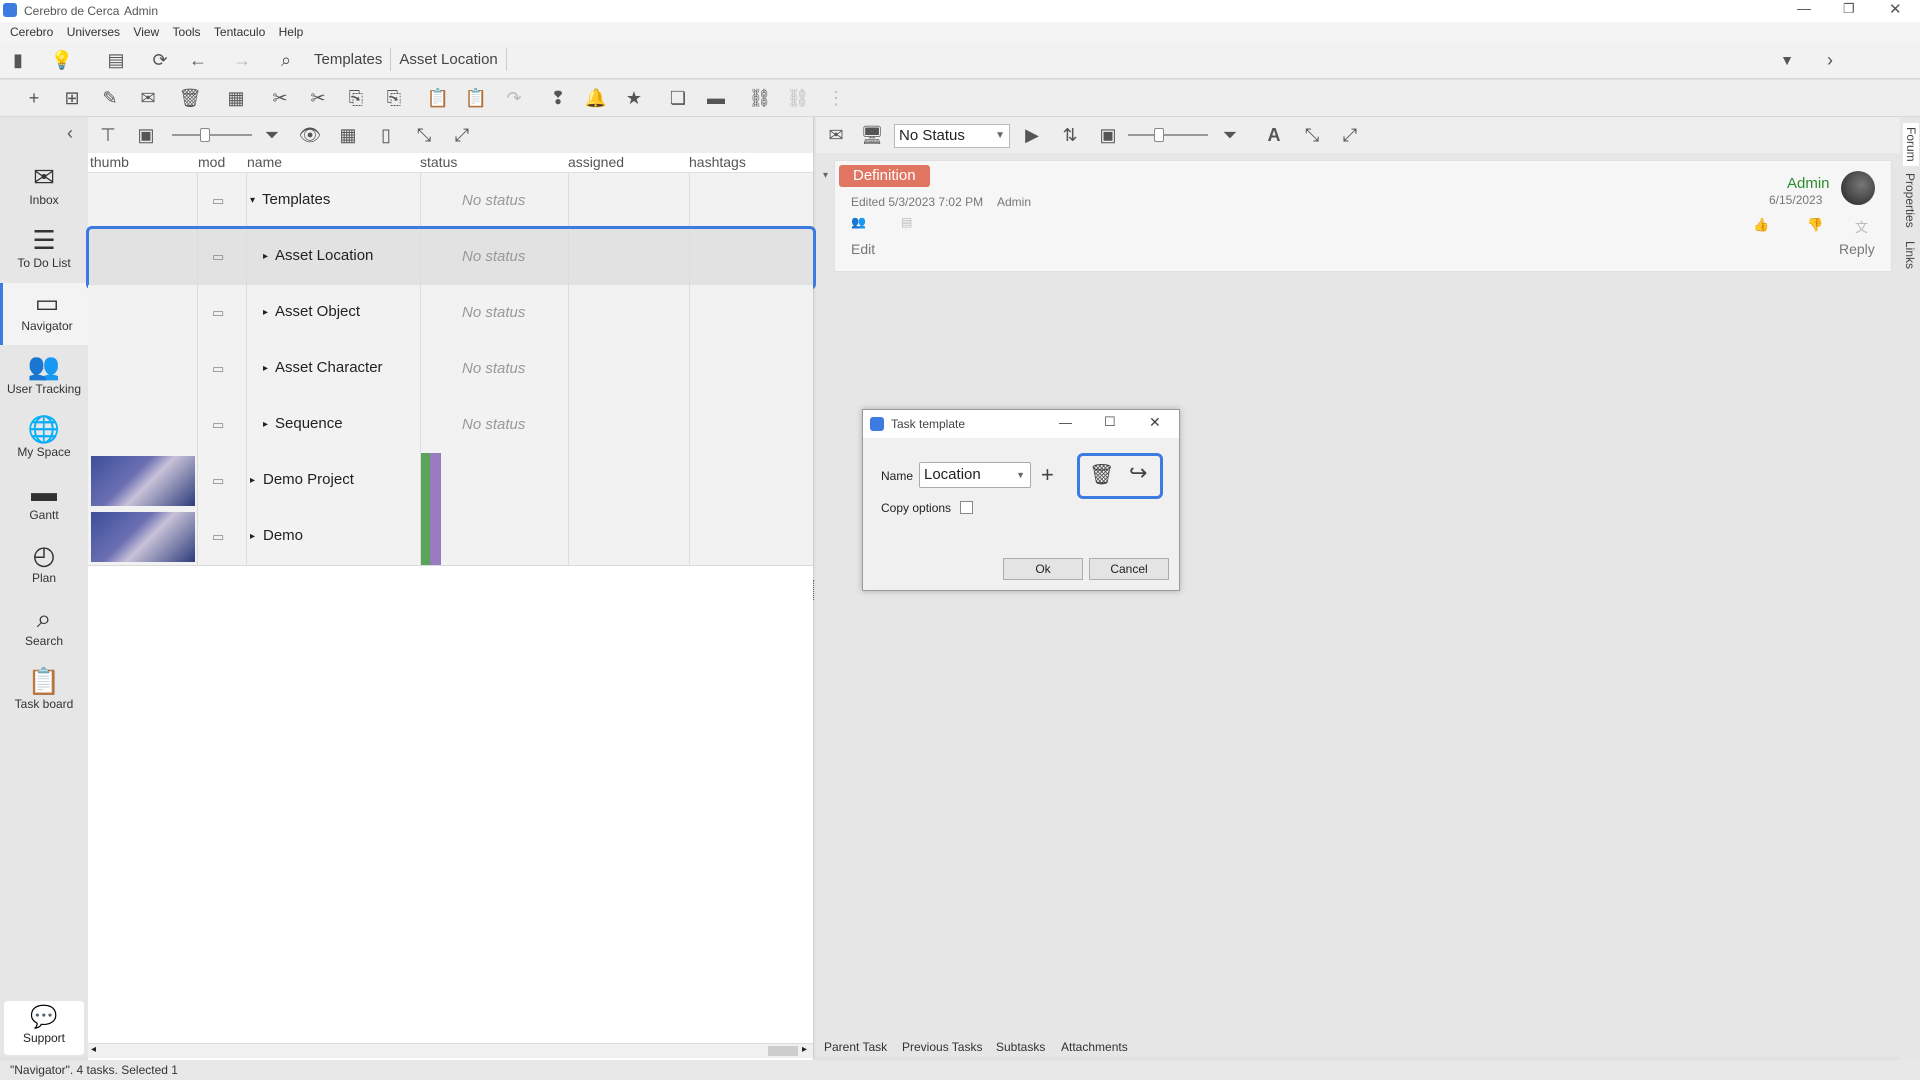  Describe the element at coordinates (783, 1051) in the screenshot. I see `scroll-thumb` at that location.